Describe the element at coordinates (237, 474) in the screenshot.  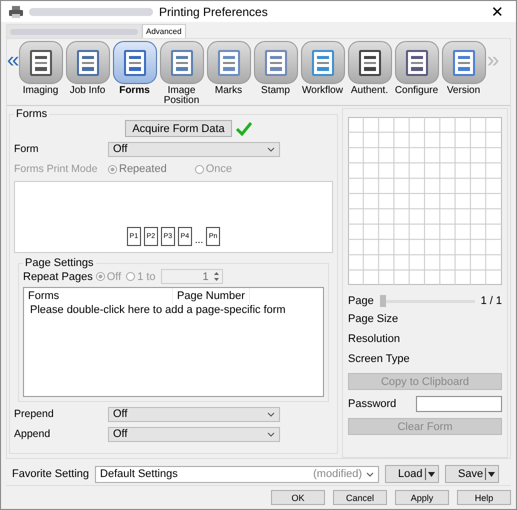
I see `favorite-dropdown: Default Settings (modified)` at that location.